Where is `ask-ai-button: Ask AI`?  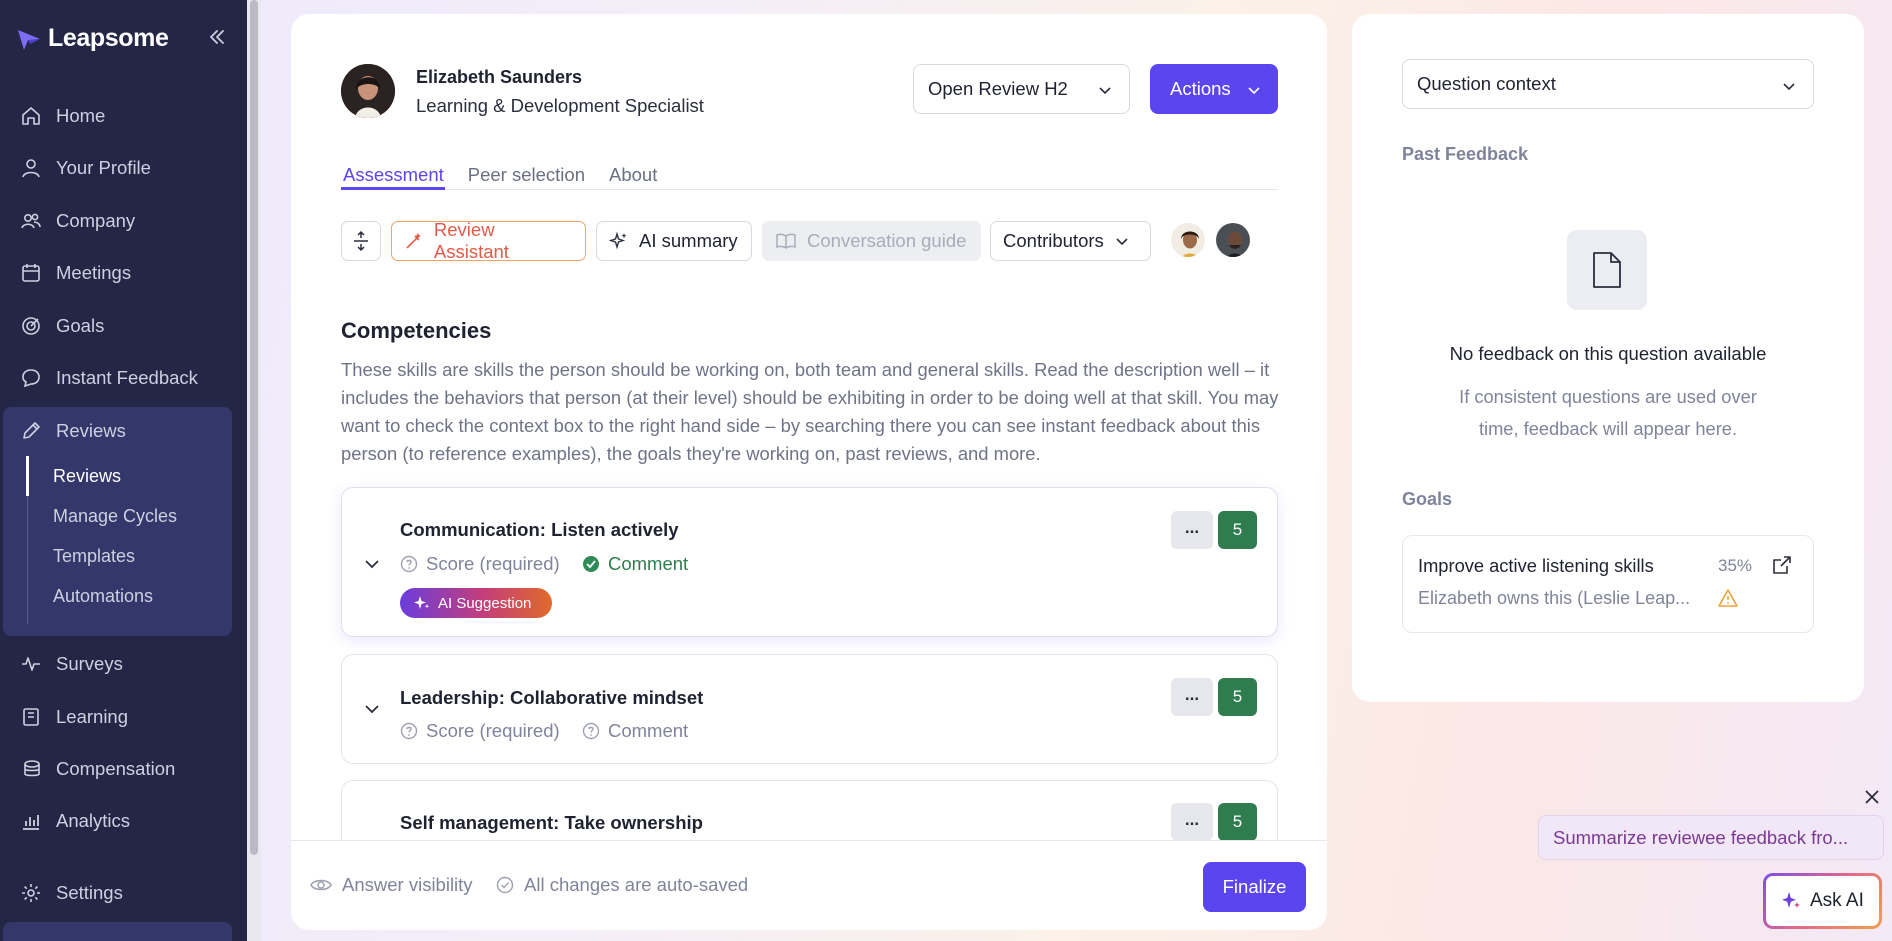
ask-ai-button: Ask AI is located at coordinates (1822, 901).